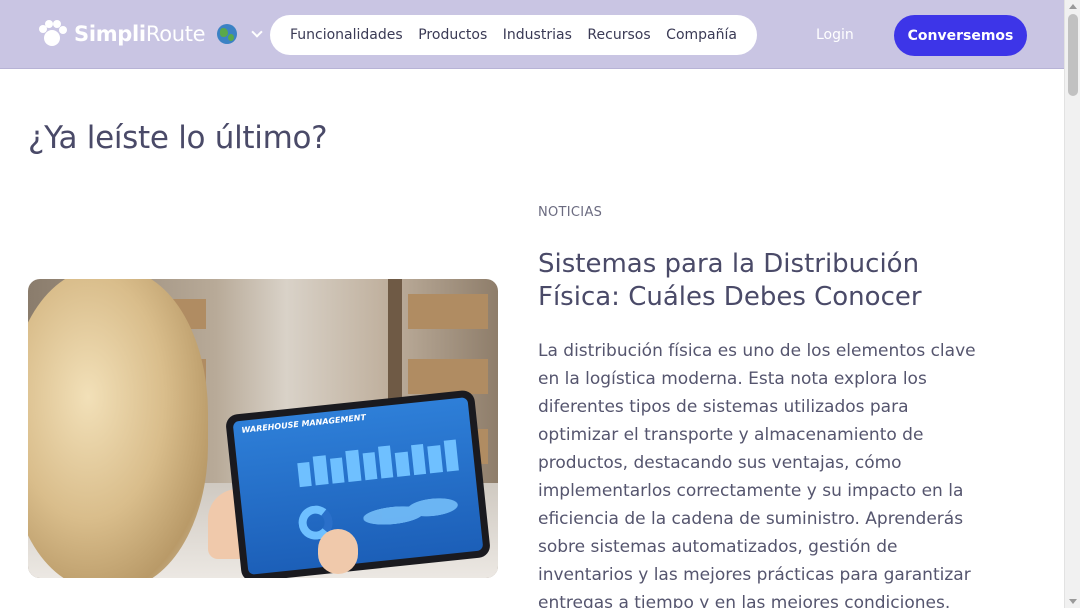  I want to click on scroll-down-arrow-icon, so click(1073, 601).